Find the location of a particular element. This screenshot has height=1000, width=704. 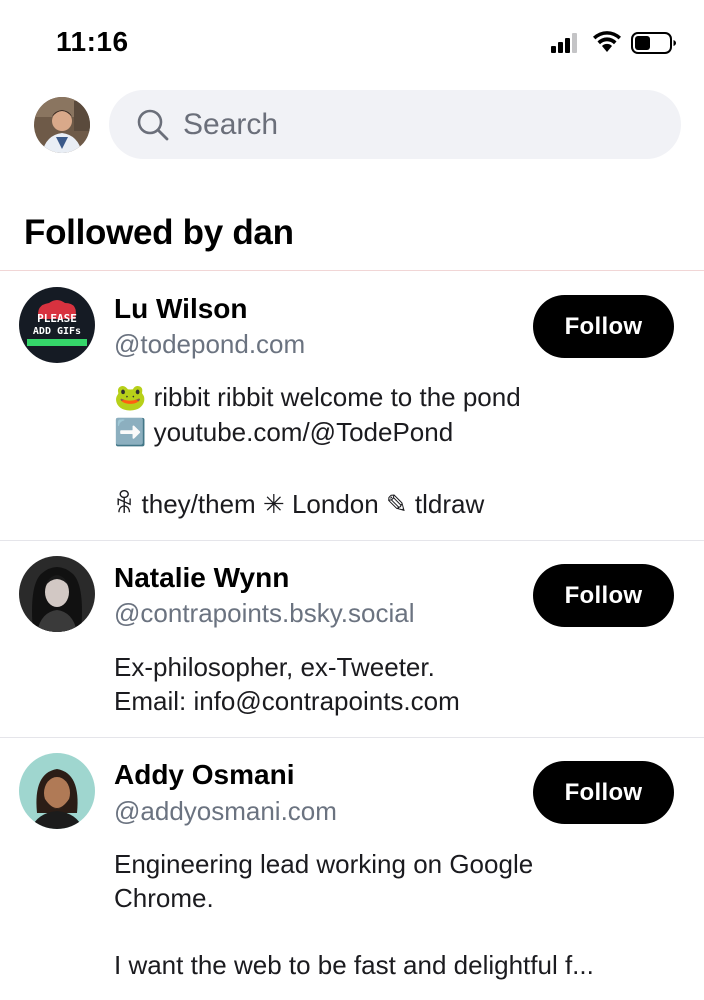

user-name: Addy Osmani is located at coordinates (204, 775).